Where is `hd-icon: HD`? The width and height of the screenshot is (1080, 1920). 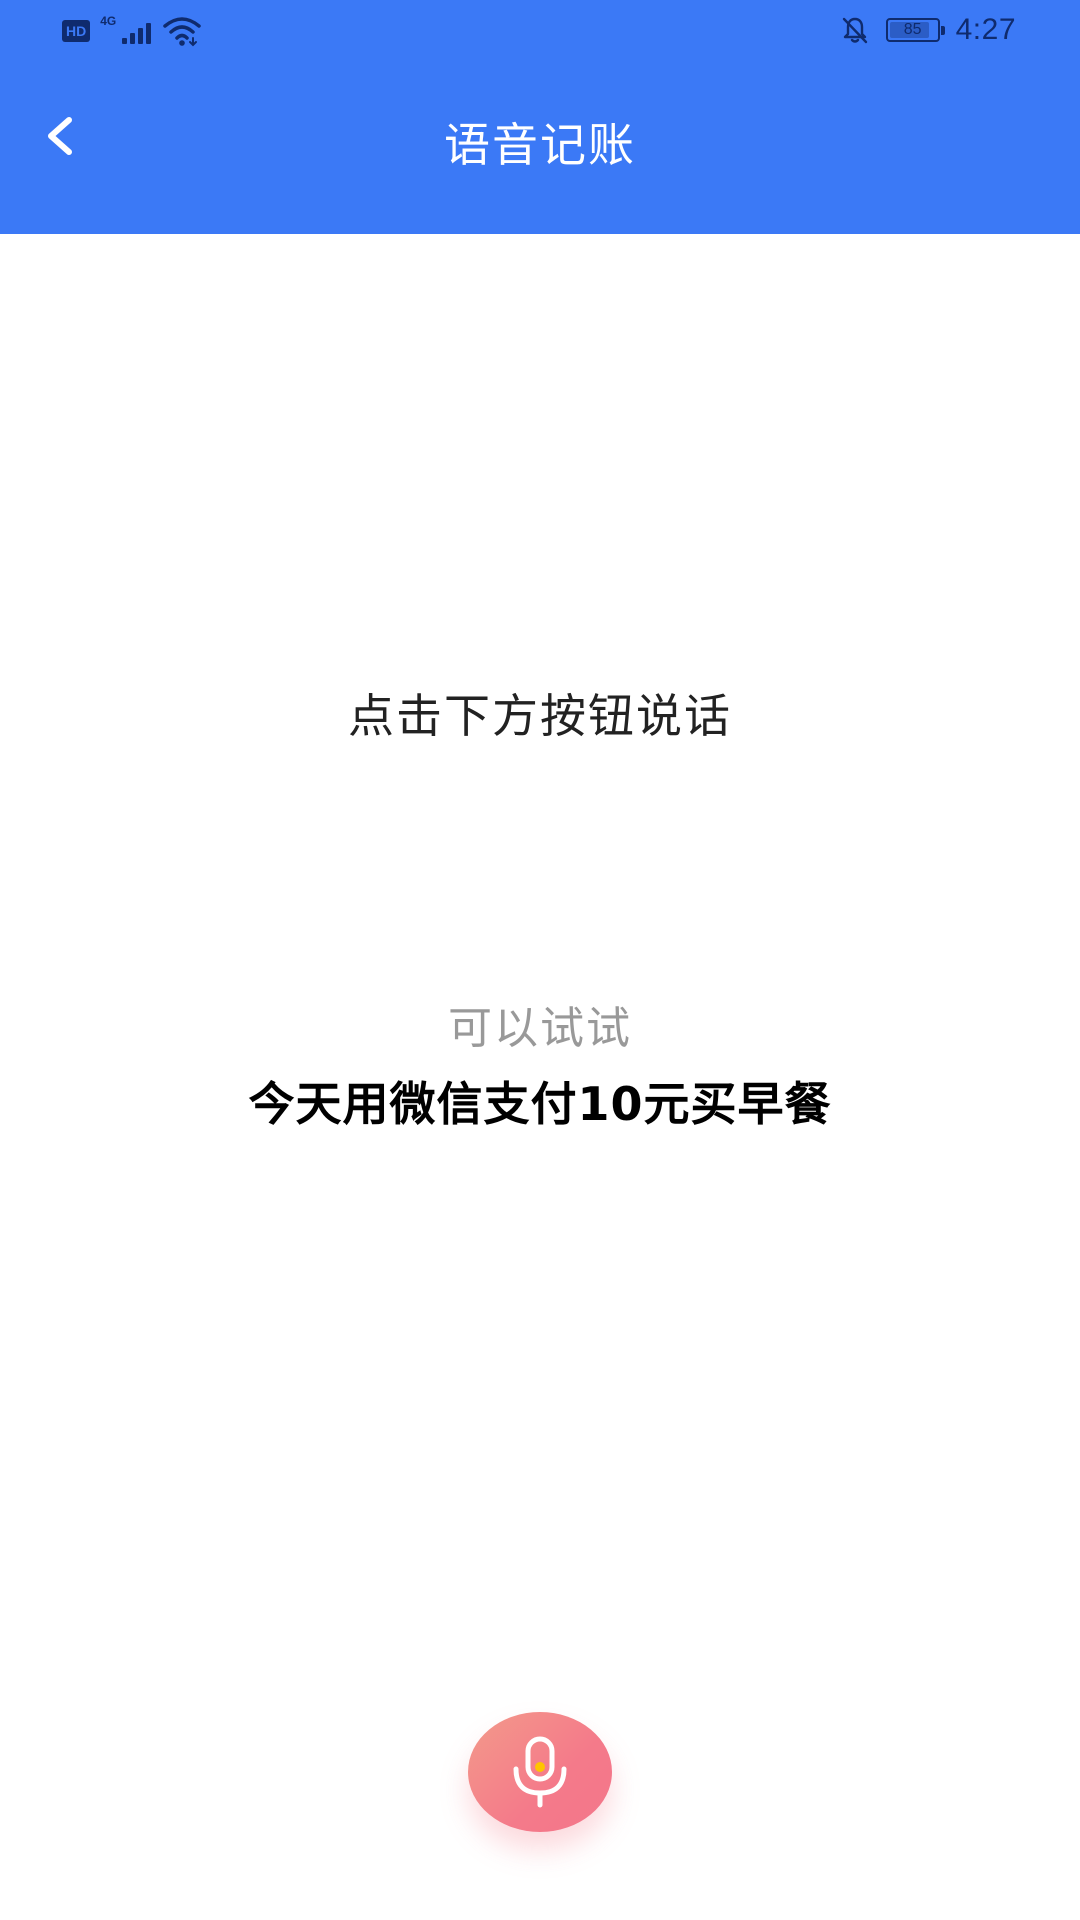 hd-icon: HD is located at coordinates (76, 31).